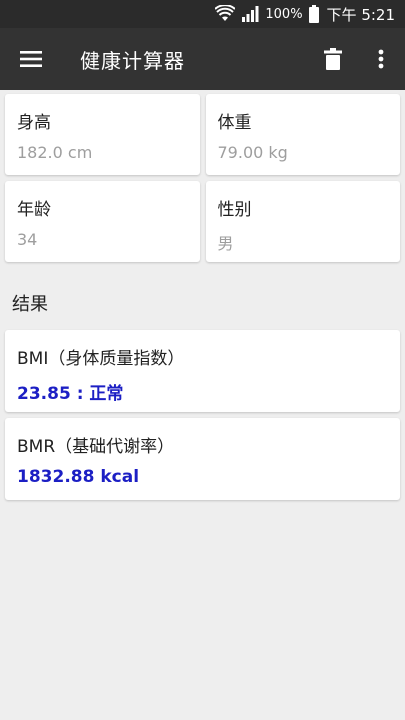  I want to click on app-title: 健康计算器, so click(132, 60).